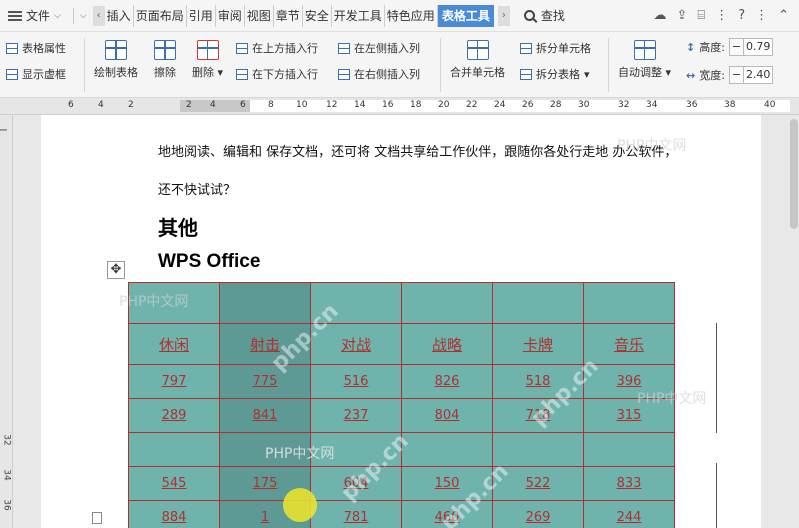 The height and width of the screenshot is (528, 799). What do you see at coordinates (98, 15) in the screenshot?
I see `tabs-scroll-left-icon: ‹` at bounding box center [98, 15].